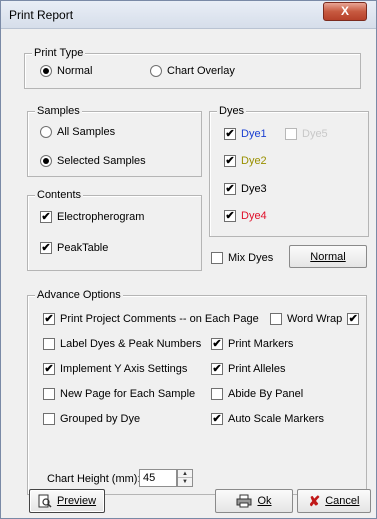 The image size is (377, 519). I want to click on window-title: Print Report, so click(41, 15).